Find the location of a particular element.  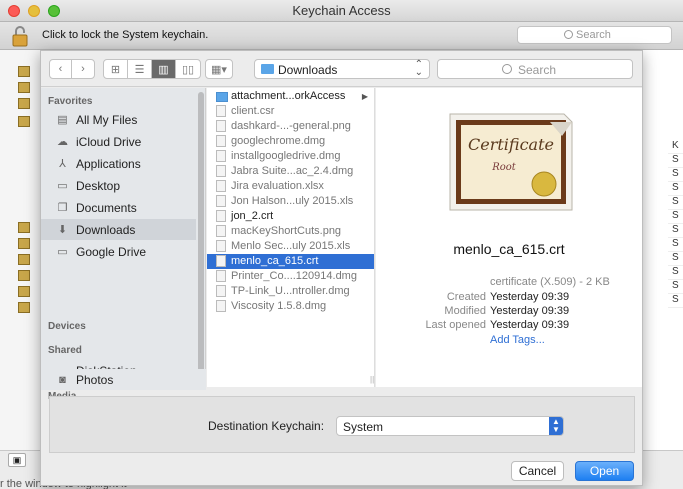

camera-icon: ◙ is located at coordinates (62, 379).